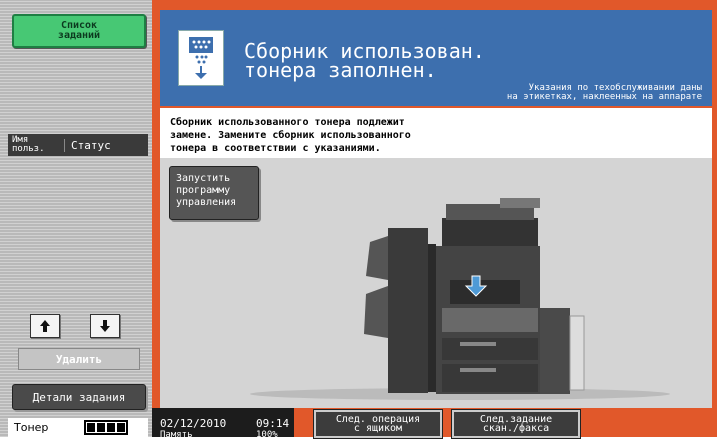  Describe the element at coordinates (176, 435) in the screenshot. I see `memory-label: Память` at that location.